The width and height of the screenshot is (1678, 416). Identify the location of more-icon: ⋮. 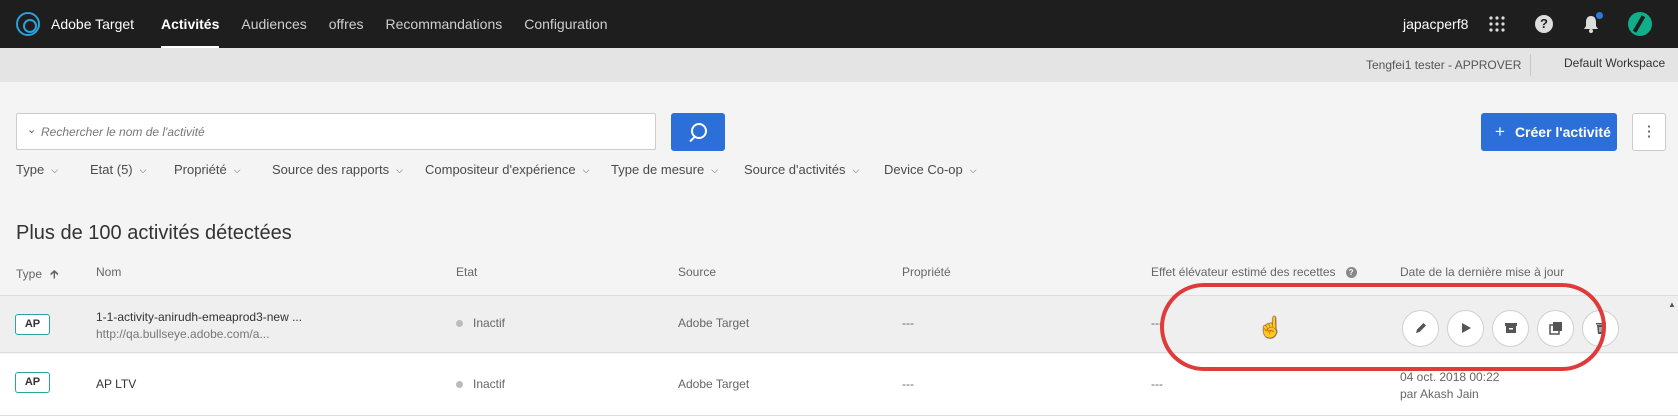
(1649, 132).